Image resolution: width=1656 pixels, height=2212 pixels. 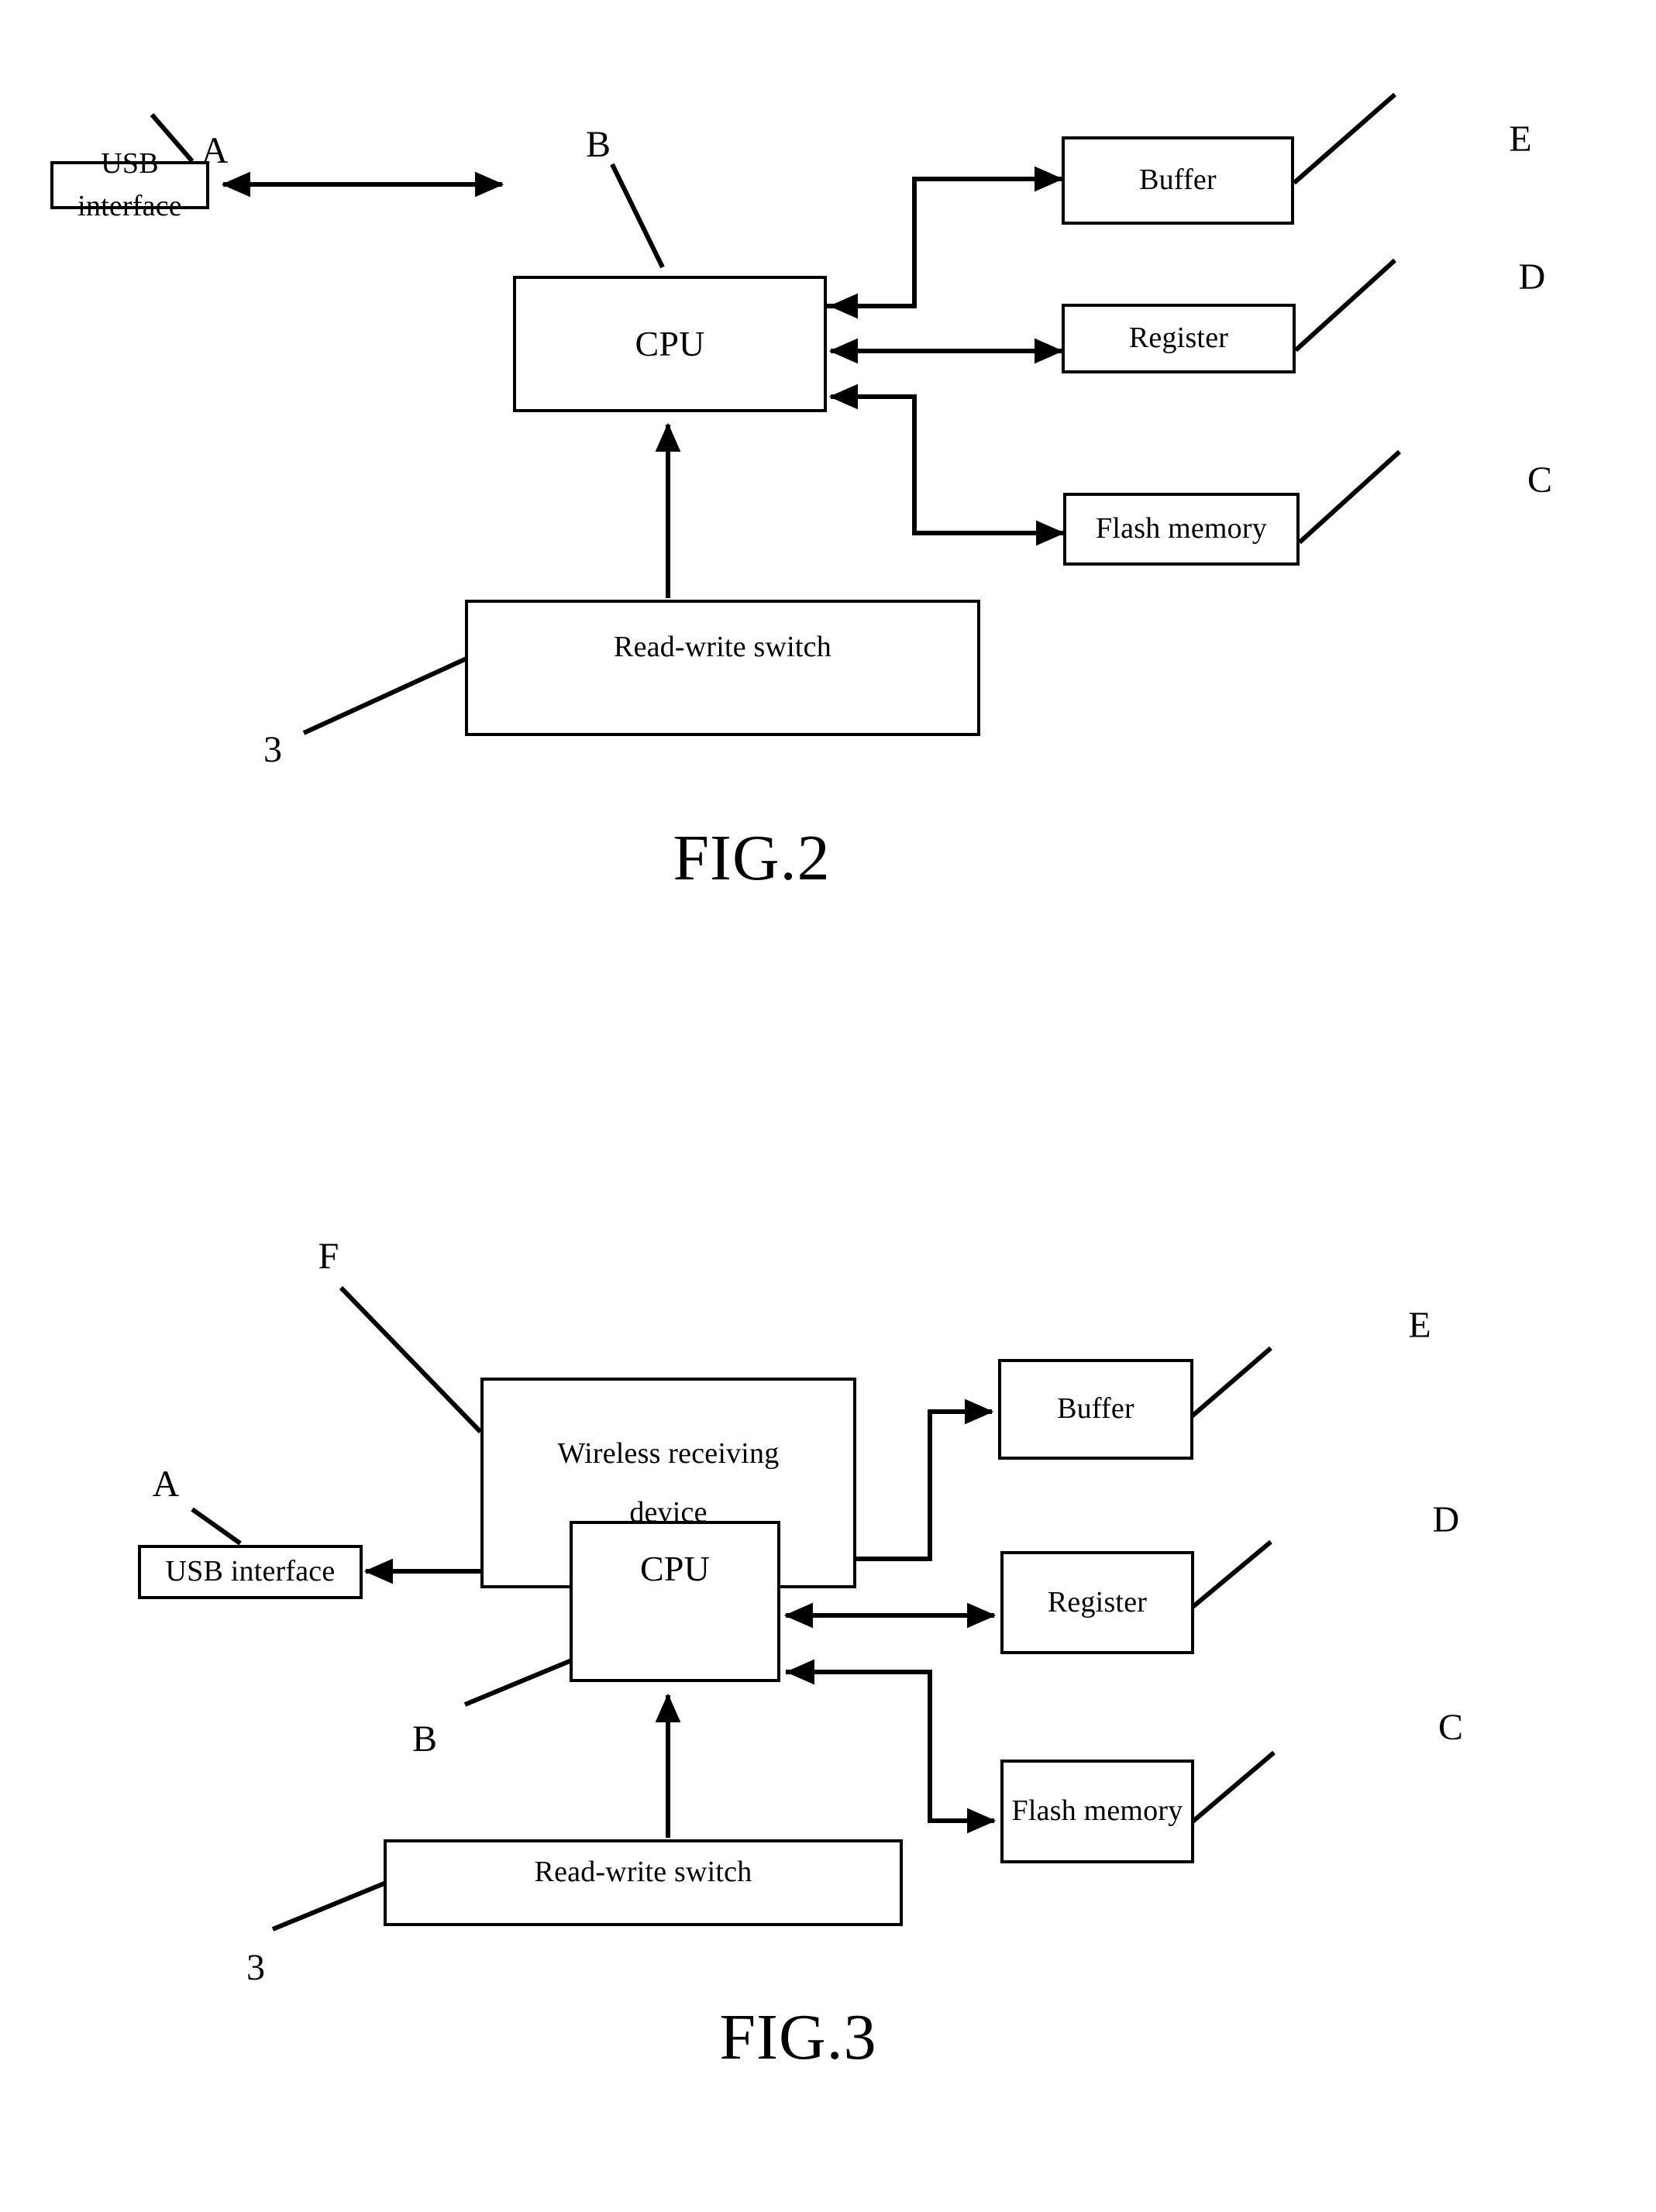 What do you see at coordinates (272, 749) in the screenshot?
I see `fig2-ref-label-3: 3` at bounding box center [272, 749].